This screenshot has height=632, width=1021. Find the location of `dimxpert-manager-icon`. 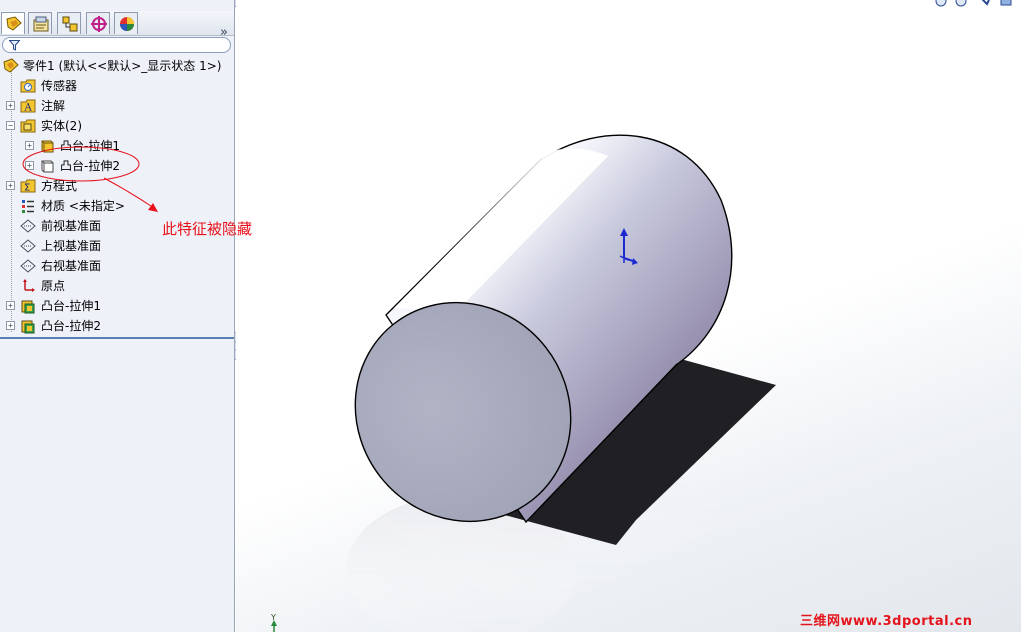

dimxpert-manager-icon is located at coordinates (99, 24).